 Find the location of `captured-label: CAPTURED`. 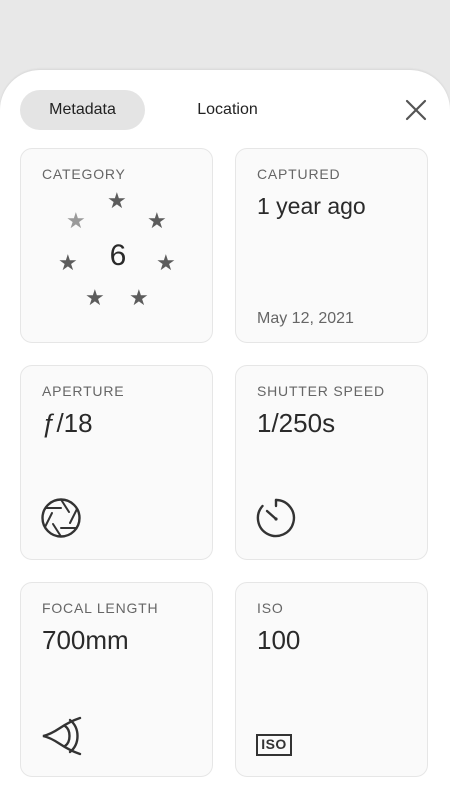

captured-label: CAPTURED is located at coordinates (299, 174).